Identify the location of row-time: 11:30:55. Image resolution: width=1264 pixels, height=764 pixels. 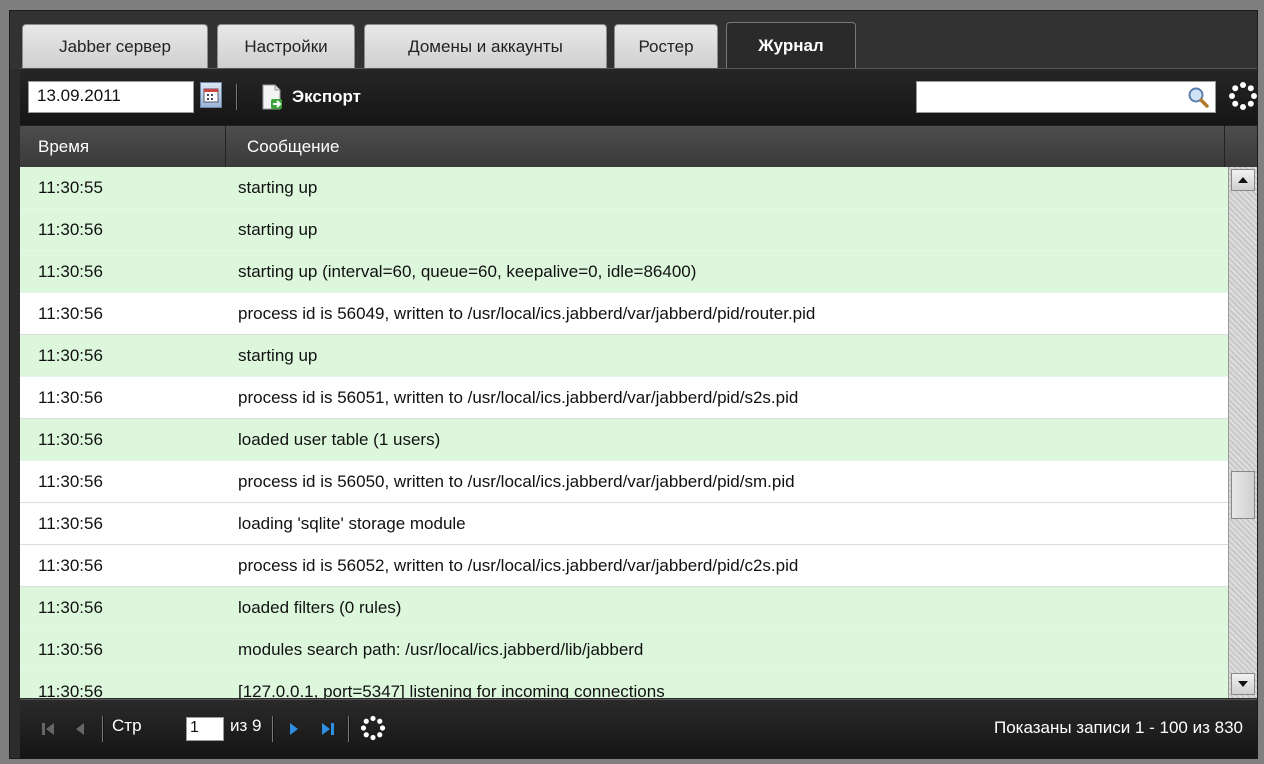
(70, 187).